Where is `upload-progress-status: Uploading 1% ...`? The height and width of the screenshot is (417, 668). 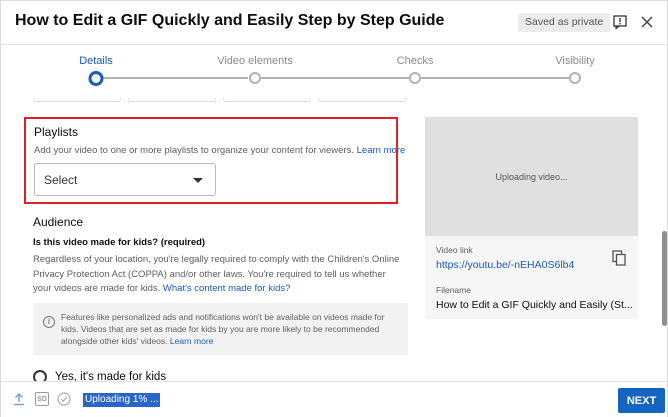
upload-progress-status: Uploading 1% ... is located at coordinates (122, 400).